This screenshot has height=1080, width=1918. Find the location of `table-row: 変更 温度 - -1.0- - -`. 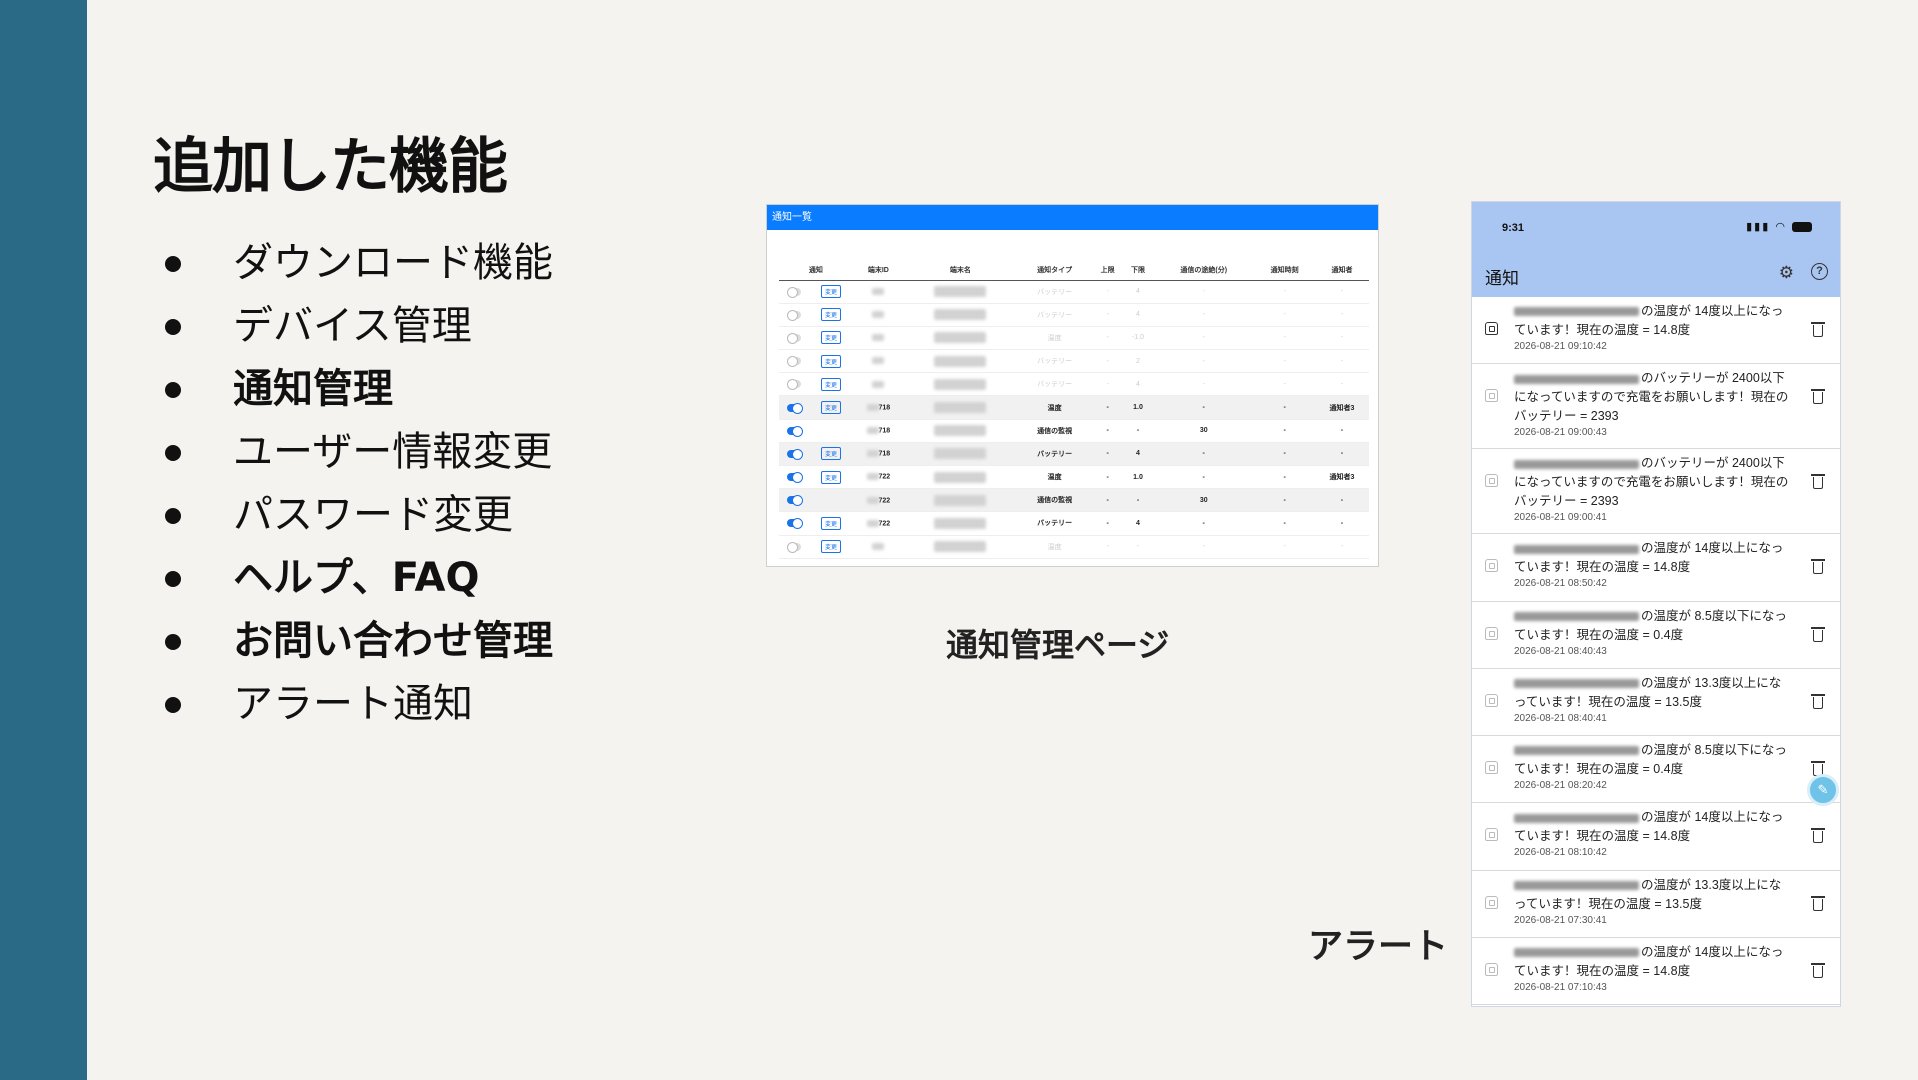

table-row: 変更 温度 - -1.0- - - is located at coordinates (1074, 338).